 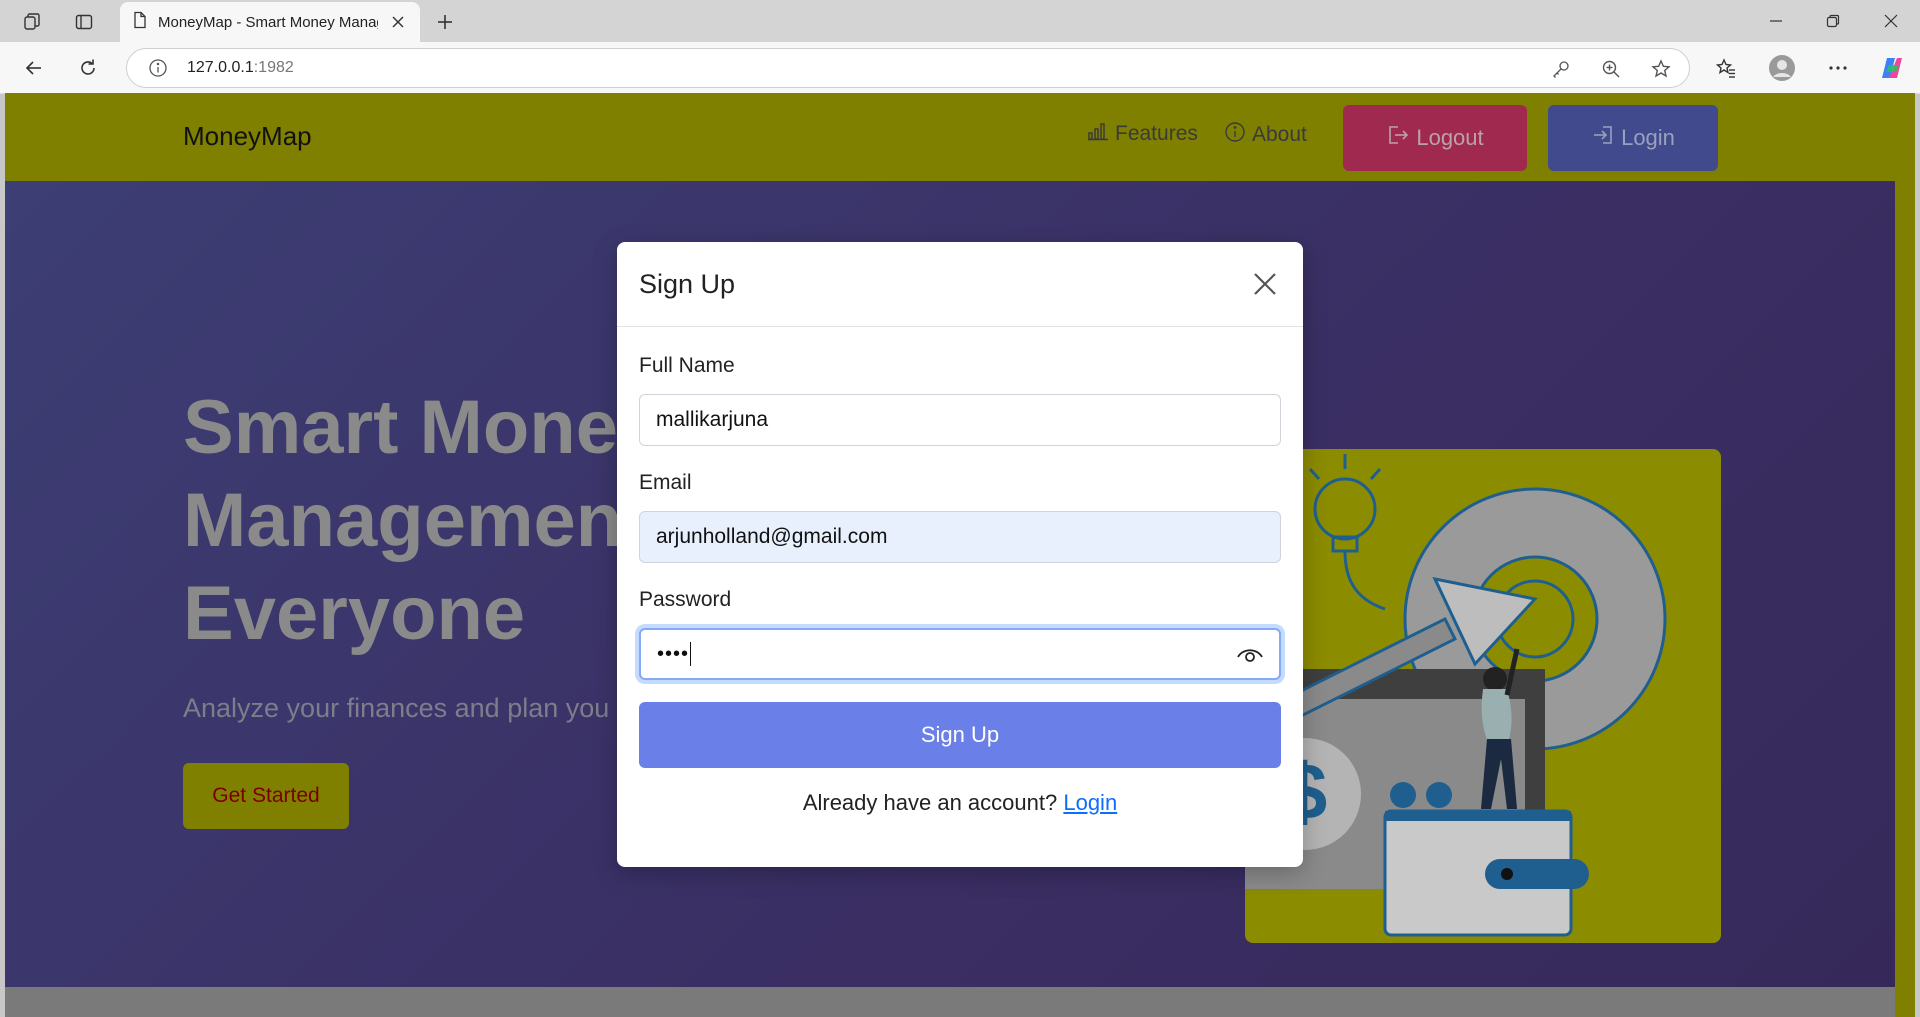 I want to click on hero-subtitle: Analyze your finances and plan you, so click(x=396, y=708).